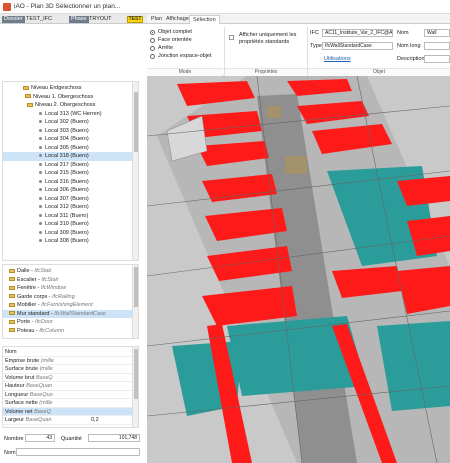  Describe the element at coordinates (152, 32) in the screenshot. I see `radio-objet-complet` at that location.